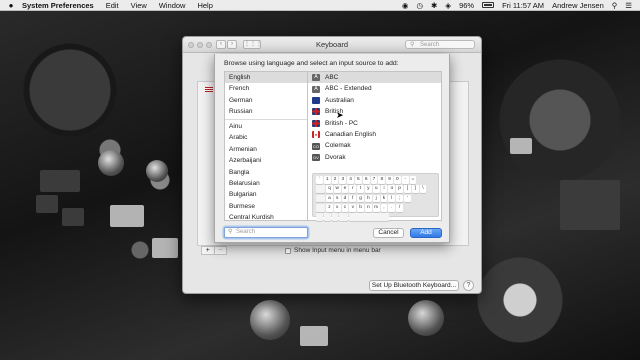 This screenshot has height=360, width=640. I want to click on cancel-button: Cancel, so click(388, 233).